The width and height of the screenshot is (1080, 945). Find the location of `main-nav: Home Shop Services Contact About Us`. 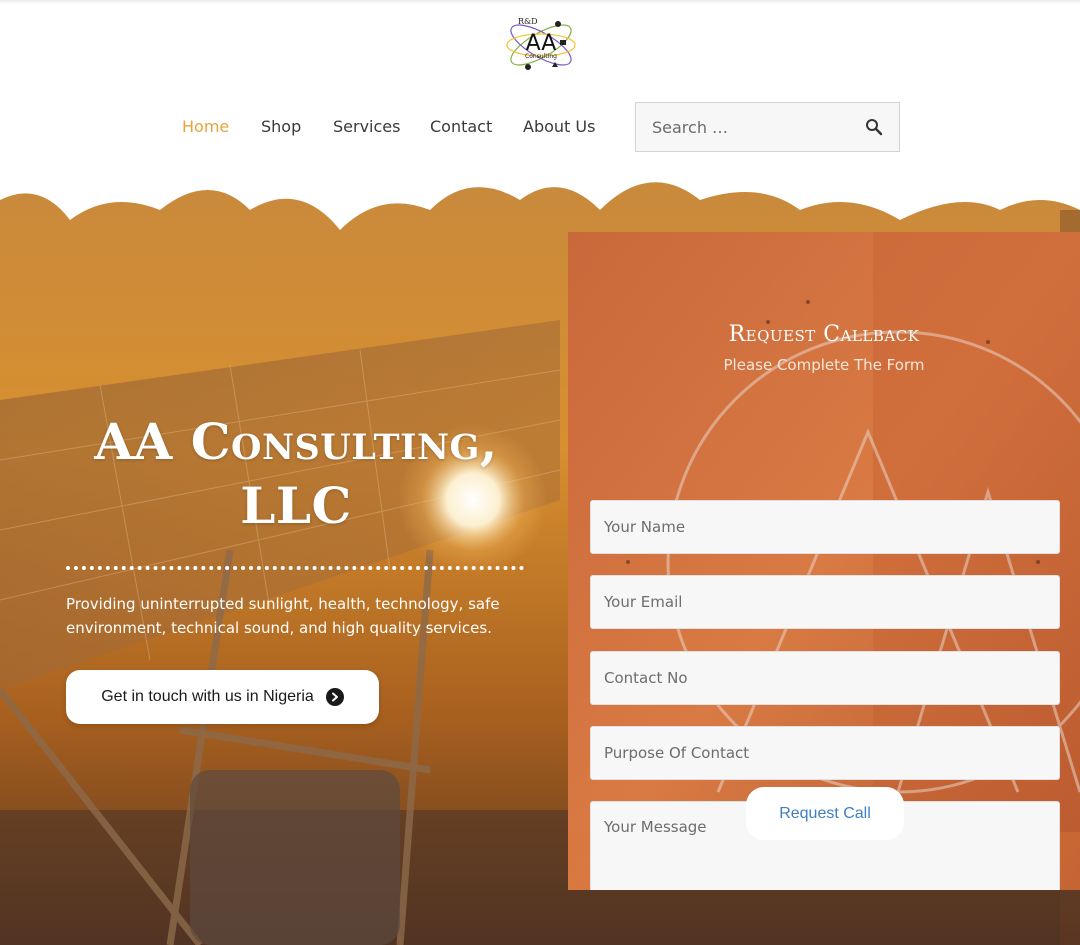

main-nav: Home Shop Services Contact About Us is located at coordinates (540, 127).